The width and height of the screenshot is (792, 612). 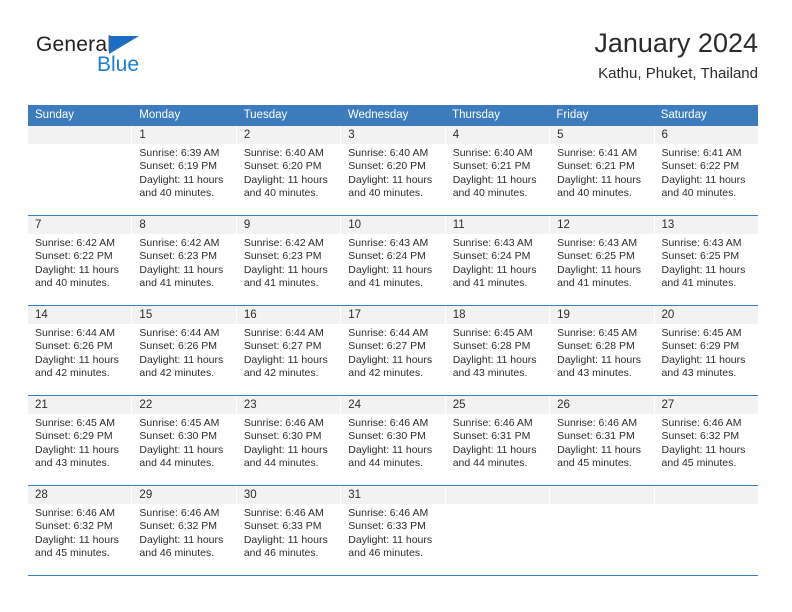 I want to click on day-number: 20, so click(x=706, y=315).